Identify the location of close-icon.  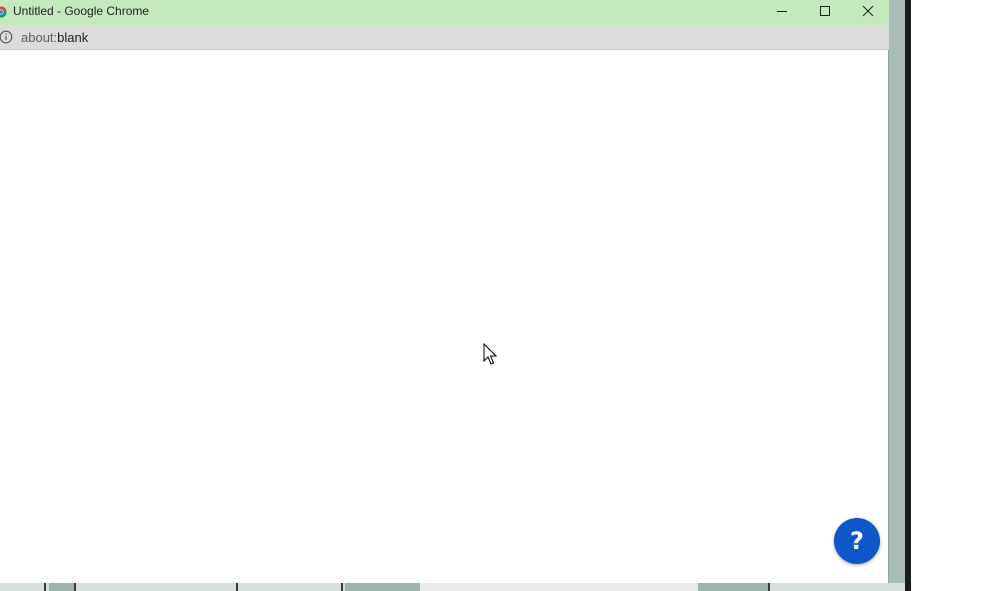
(868, 13).